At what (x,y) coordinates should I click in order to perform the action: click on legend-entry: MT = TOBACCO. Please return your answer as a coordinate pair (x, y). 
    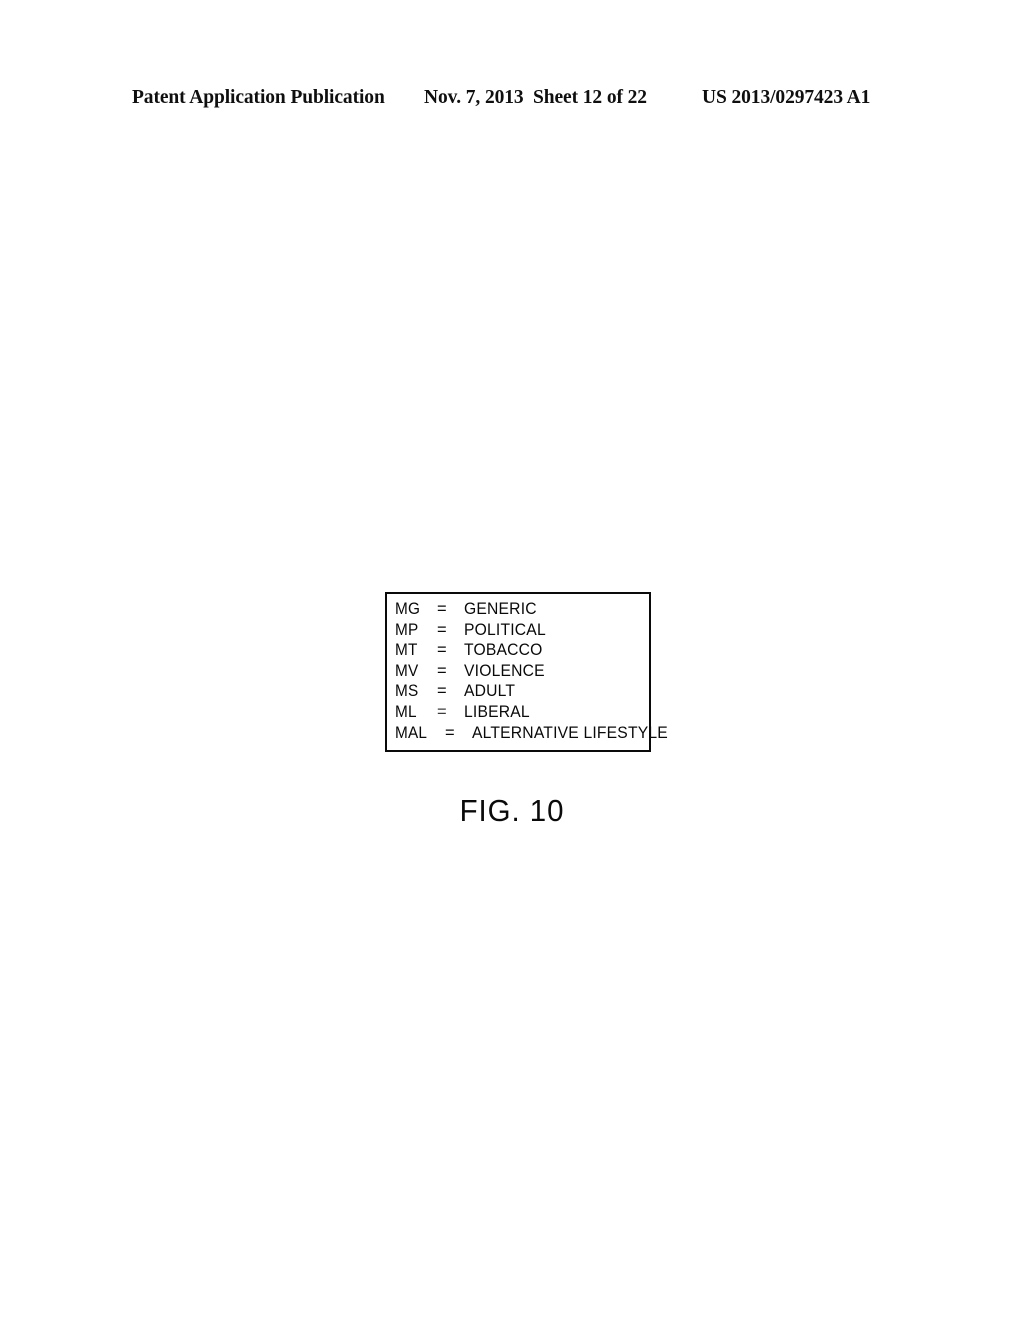
    Looking at the image, I should click on (521, 650).